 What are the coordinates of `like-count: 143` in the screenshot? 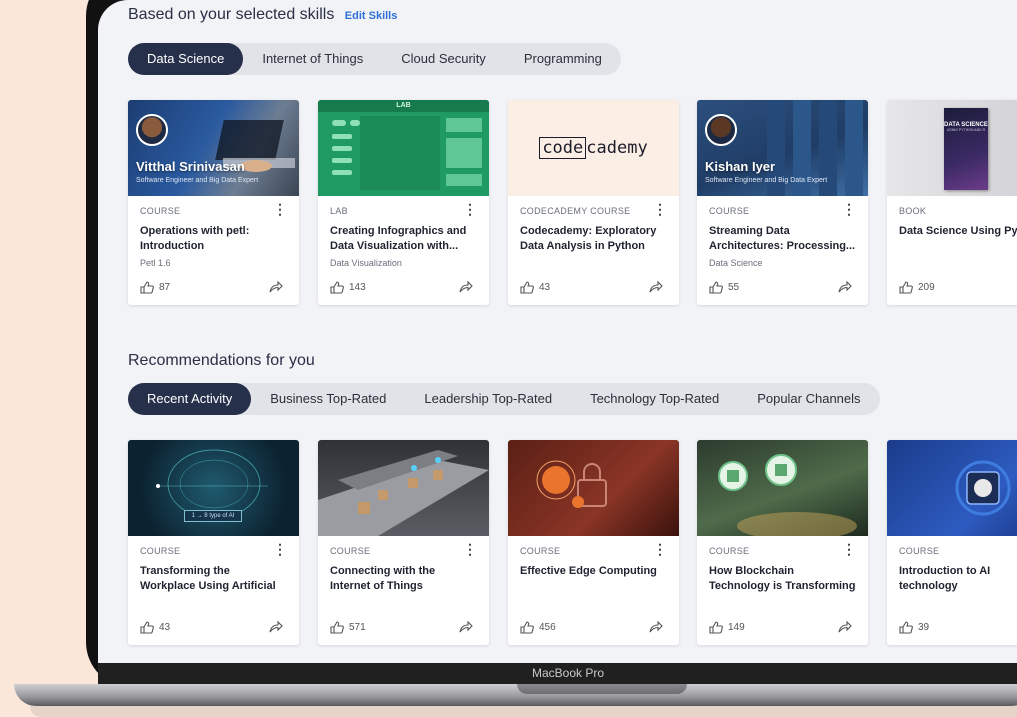 It's located at (357, 287).